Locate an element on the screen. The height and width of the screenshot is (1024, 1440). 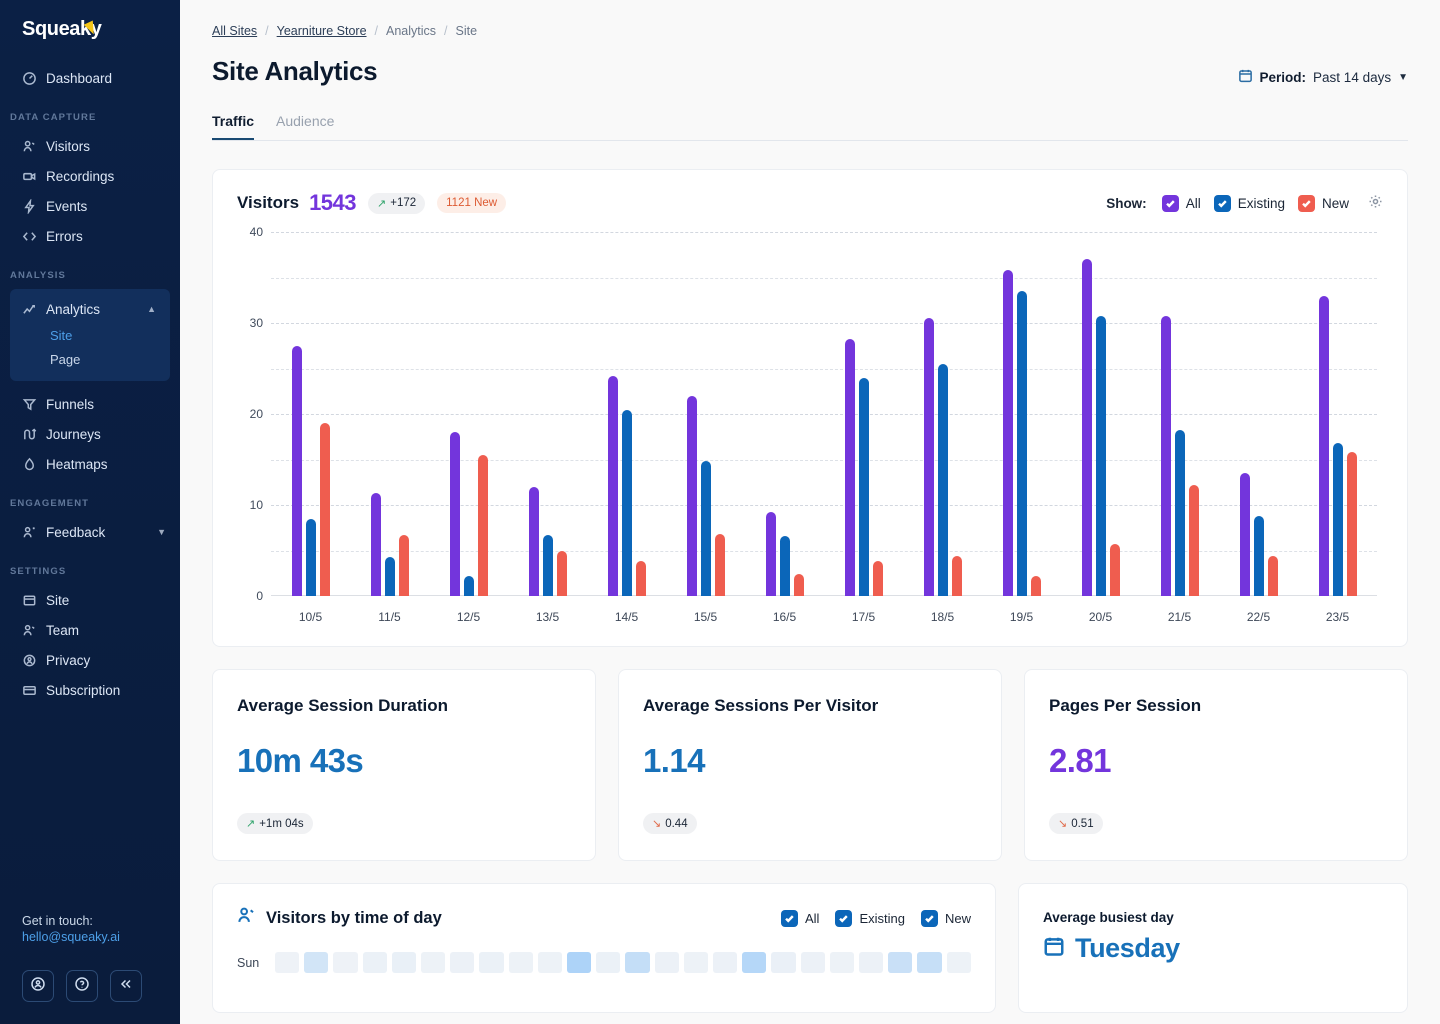
legend-toggle-all: All is located at coordinates (1181, 203).